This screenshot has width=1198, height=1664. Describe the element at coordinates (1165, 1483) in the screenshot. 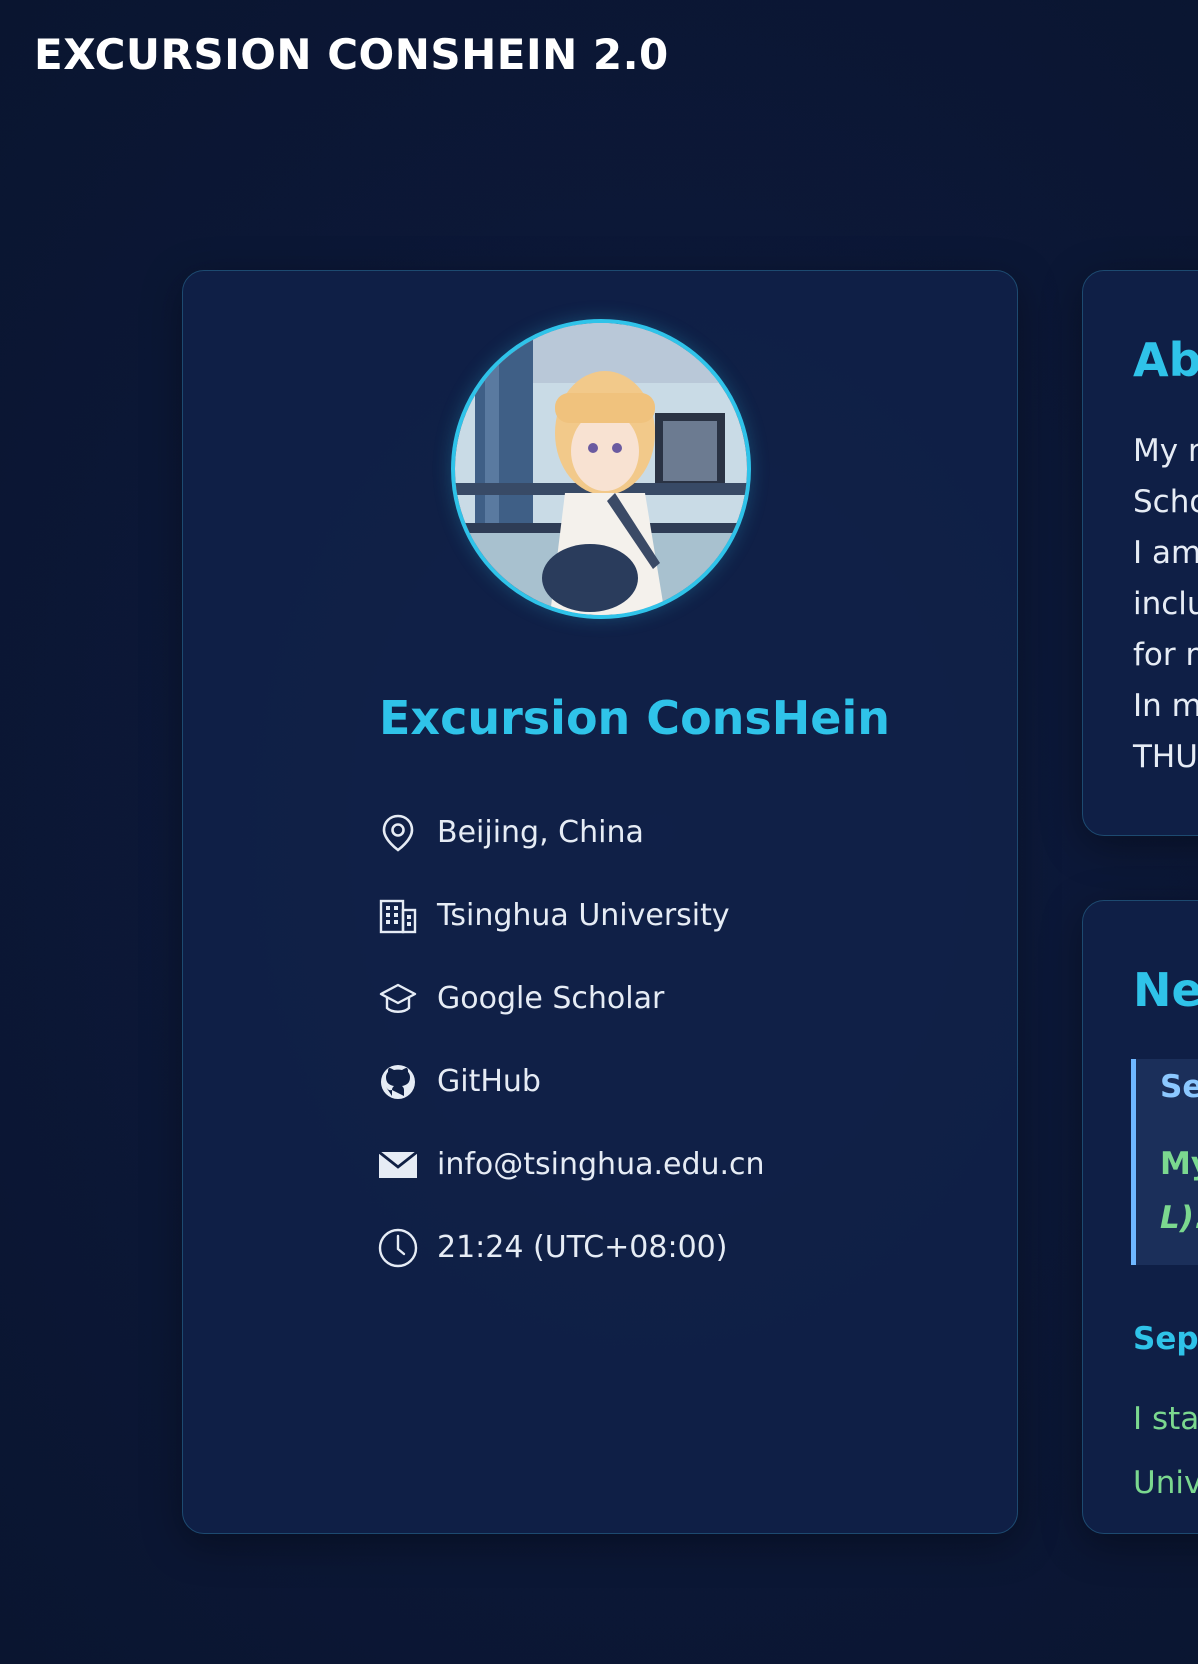

I see `news-item-line: Unive` at that location.